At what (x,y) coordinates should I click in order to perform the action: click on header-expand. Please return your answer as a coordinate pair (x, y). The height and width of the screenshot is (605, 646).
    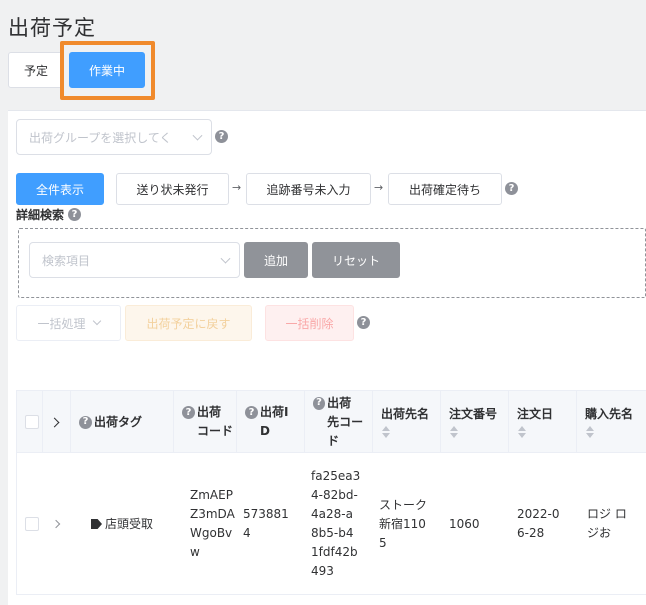
    Looking at the image, I should click on (57, 422).